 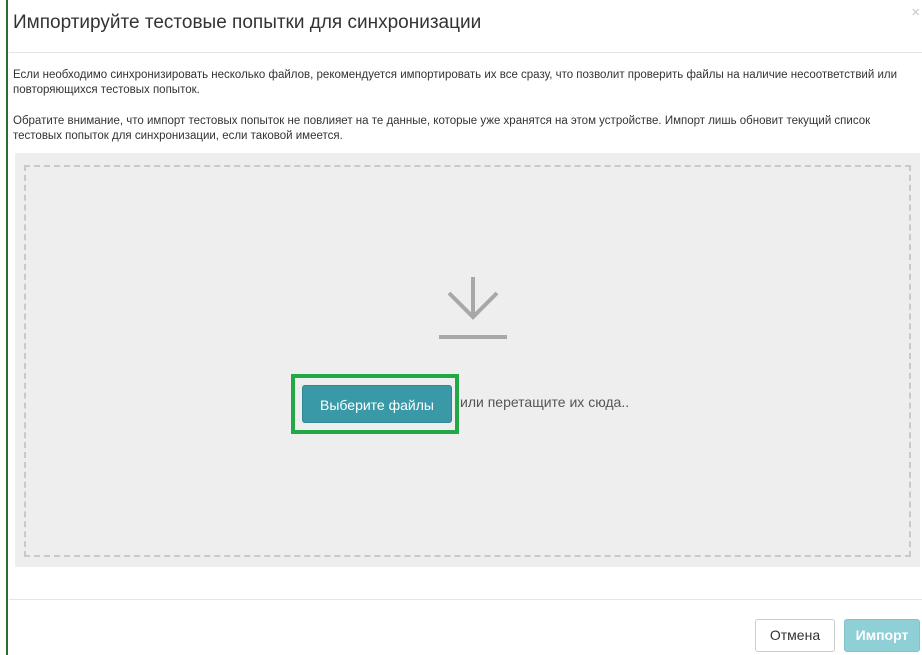 What do you see at coordinates (915, 12) in the screenshot?
I see `close-icon: ×` at bounding box center [915, 12].